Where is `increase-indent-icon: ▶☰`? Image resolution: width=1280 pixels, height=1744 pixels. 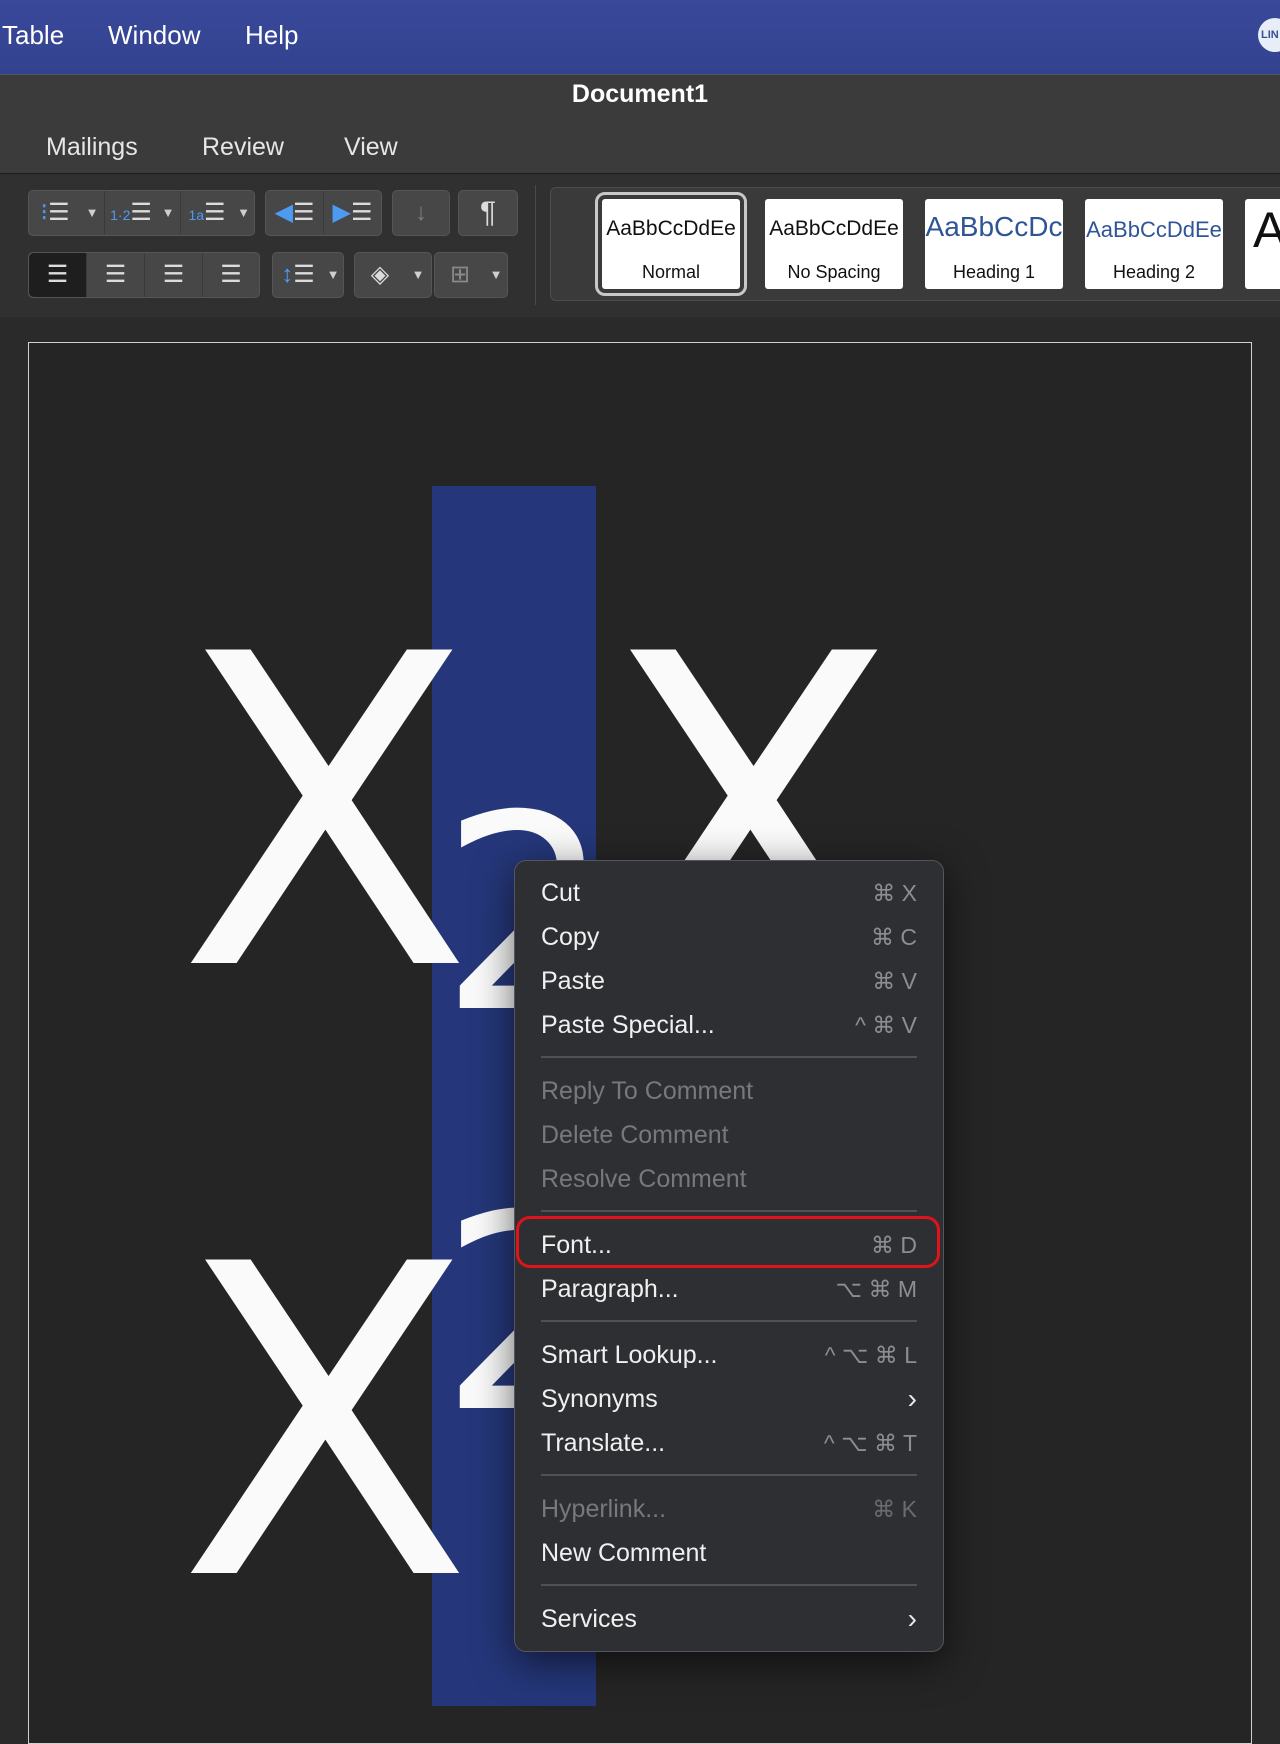
increase-indent-icon: ▶☰ is located at coordinates (352, 212).